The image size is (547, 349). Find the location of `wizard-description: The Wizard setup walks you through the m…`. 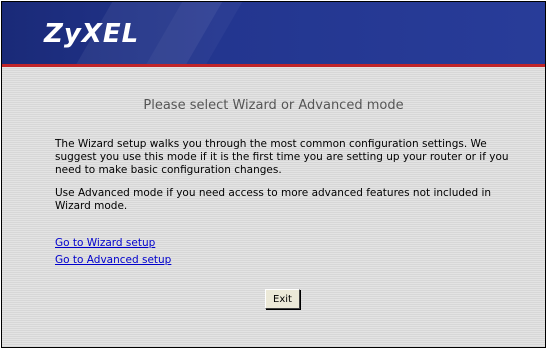

wizard-description: The Wizard setup walks you through the m… is located at coordinates (282, 157).